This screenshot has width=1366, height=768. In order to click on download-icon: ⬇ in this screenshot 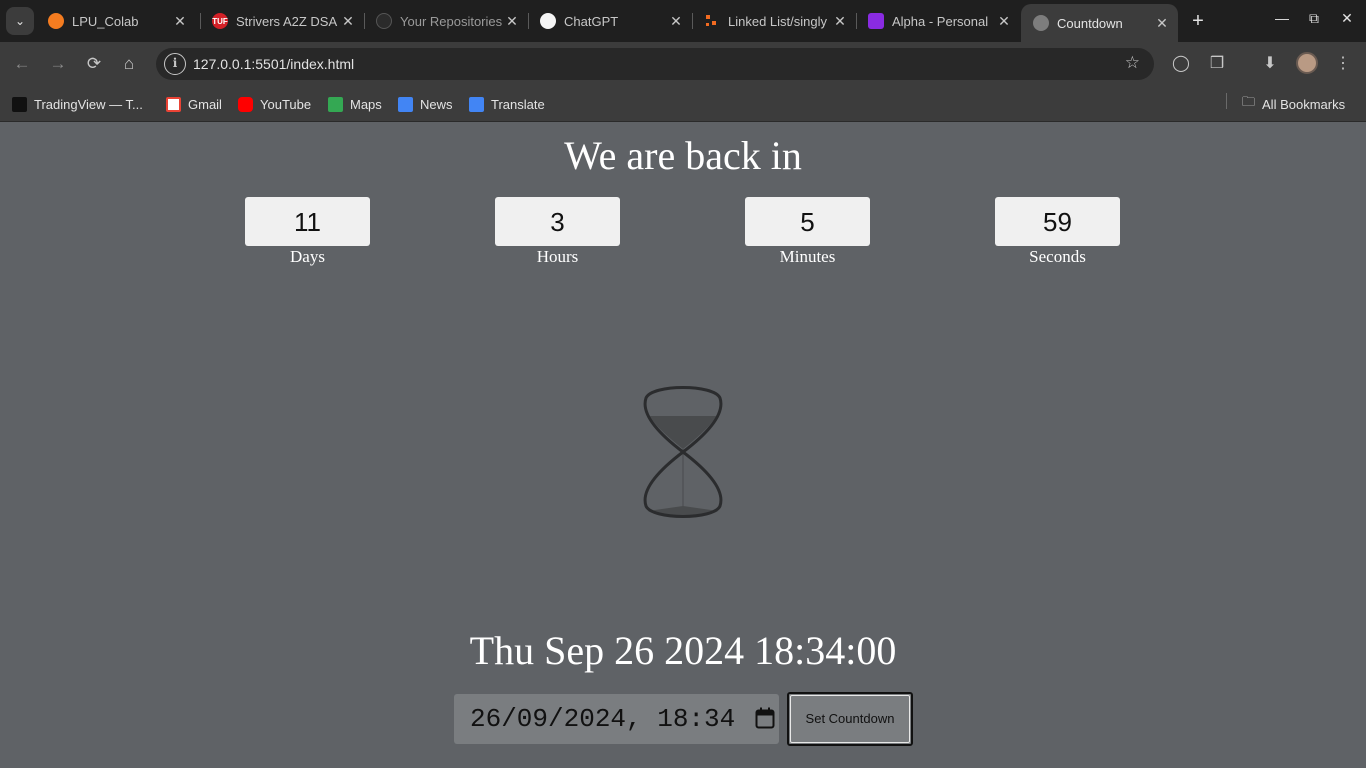, I will do `click(1270, 64)`.